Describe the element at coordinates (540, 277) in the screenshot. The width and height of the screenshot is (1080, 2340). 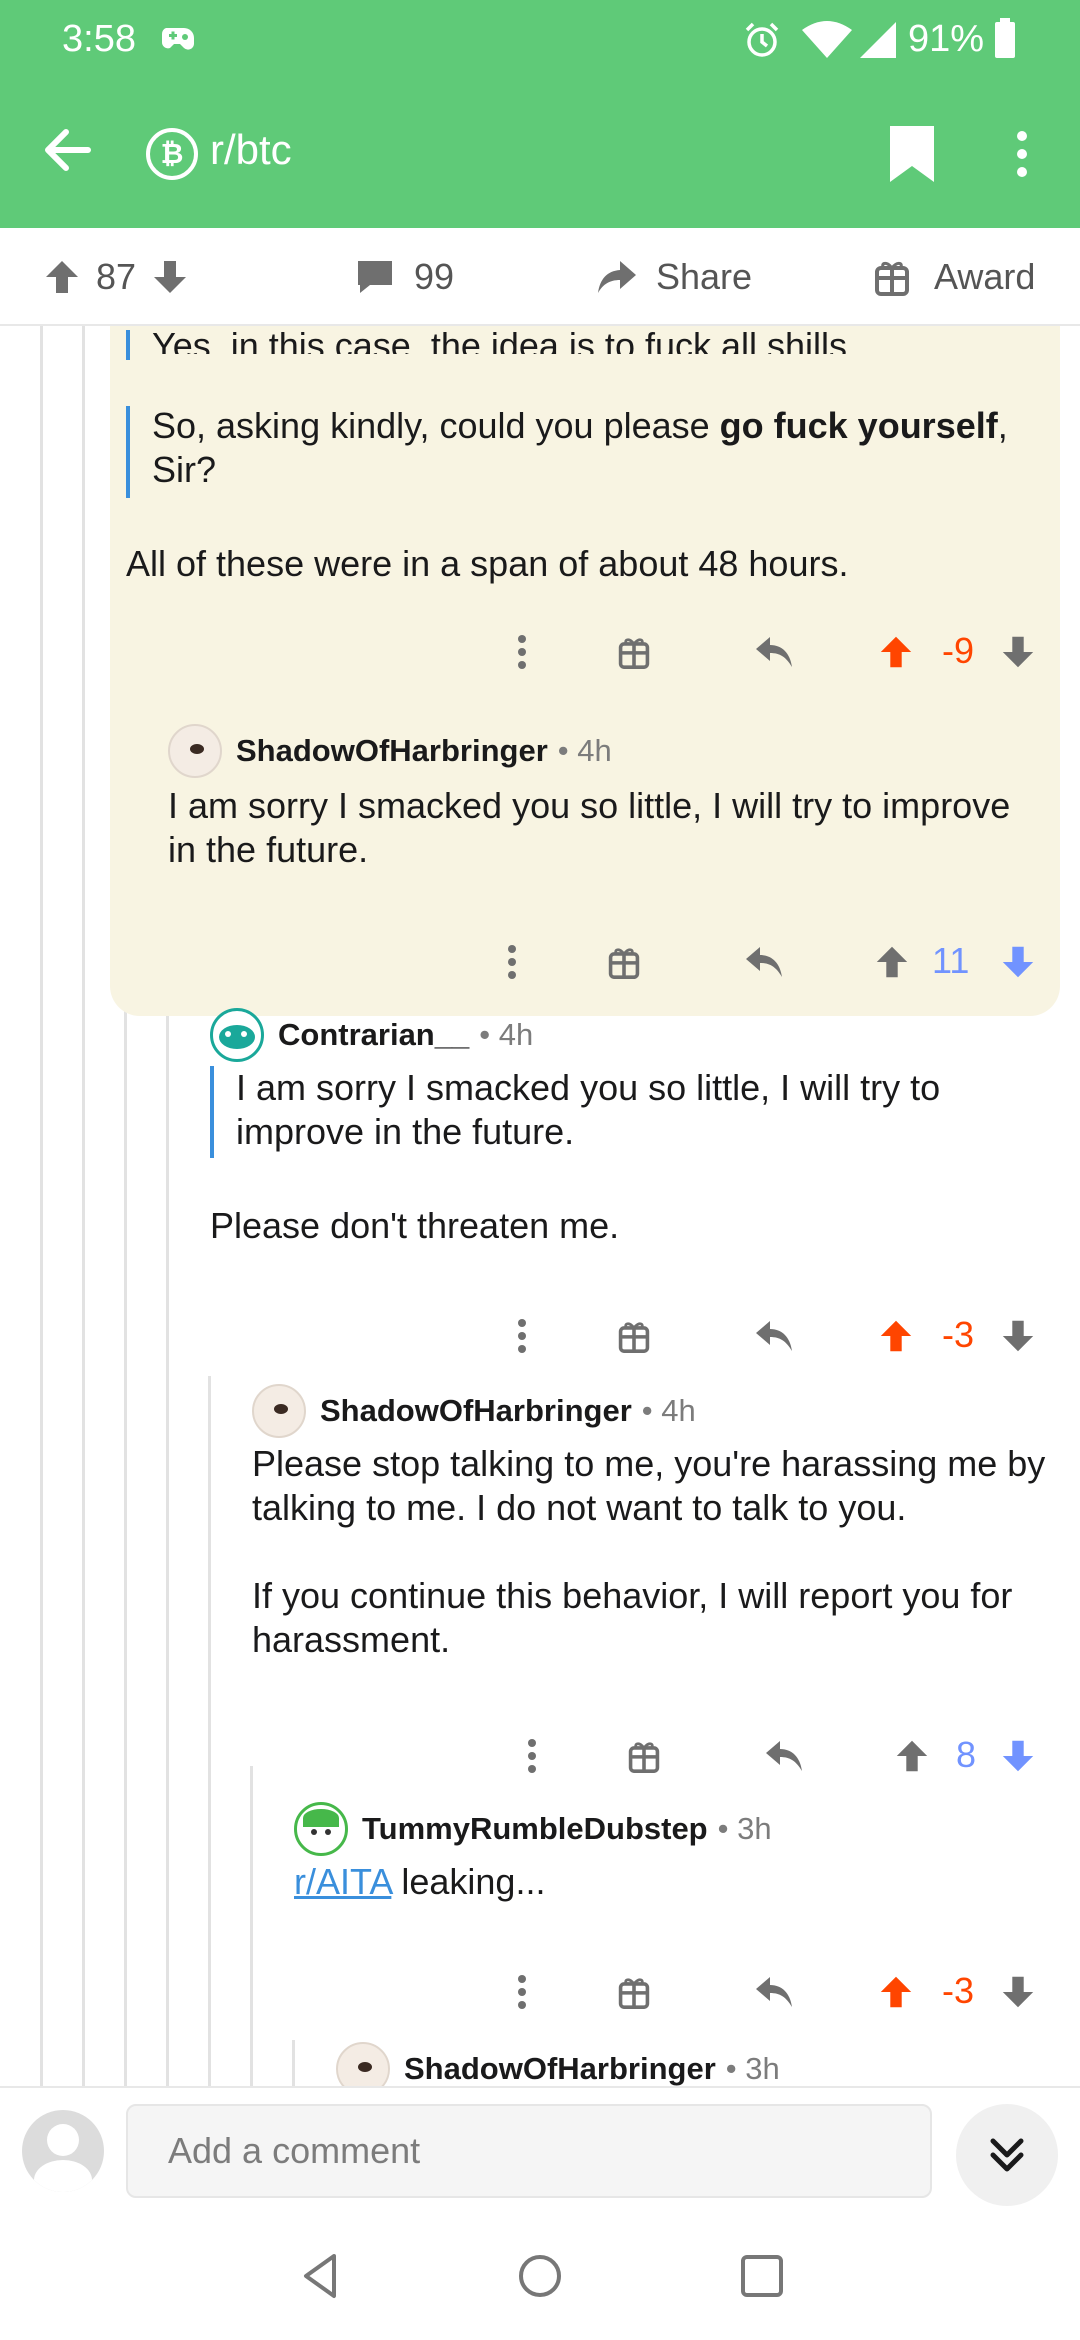
I see `post-action-bar: 87 99 Share Award` at that location.